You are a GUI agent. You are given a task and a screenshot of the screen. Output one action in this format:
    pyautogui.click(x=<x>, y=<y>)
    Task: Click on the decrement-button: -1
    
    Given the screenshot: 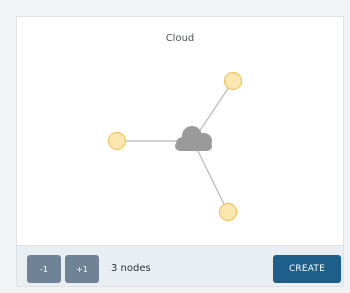 What is the action you would take?
    pyautogui.click(x=44, y=269)
    